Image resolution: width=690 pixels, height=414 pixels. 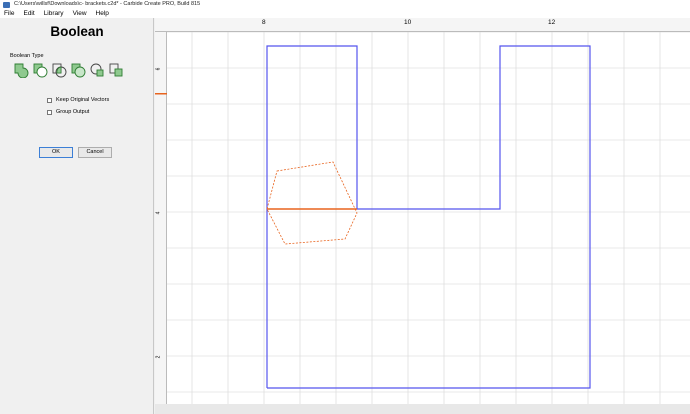 What do you see at coordinates (312, 203) in the screenshot?
I see `dashed-hexagon-vector` at bounding box center [312, 203].